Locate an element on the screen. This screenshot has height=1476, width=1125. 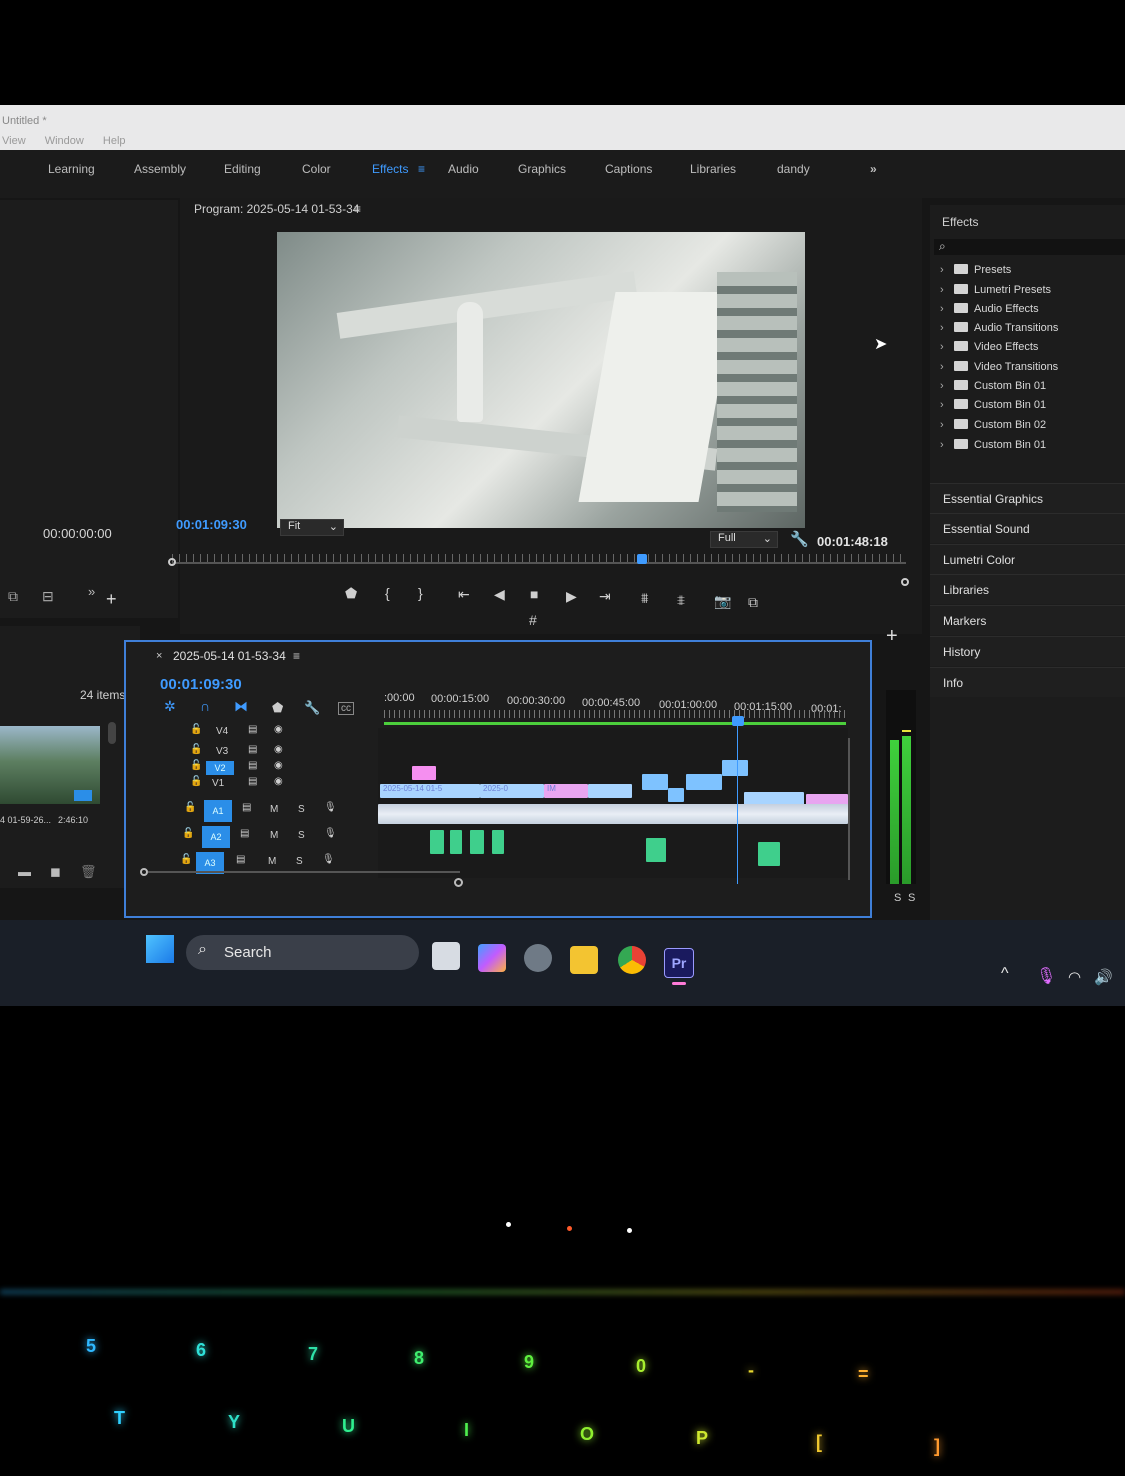
go-to-in-icon: ⇤ is located at coordinates (464, 594).